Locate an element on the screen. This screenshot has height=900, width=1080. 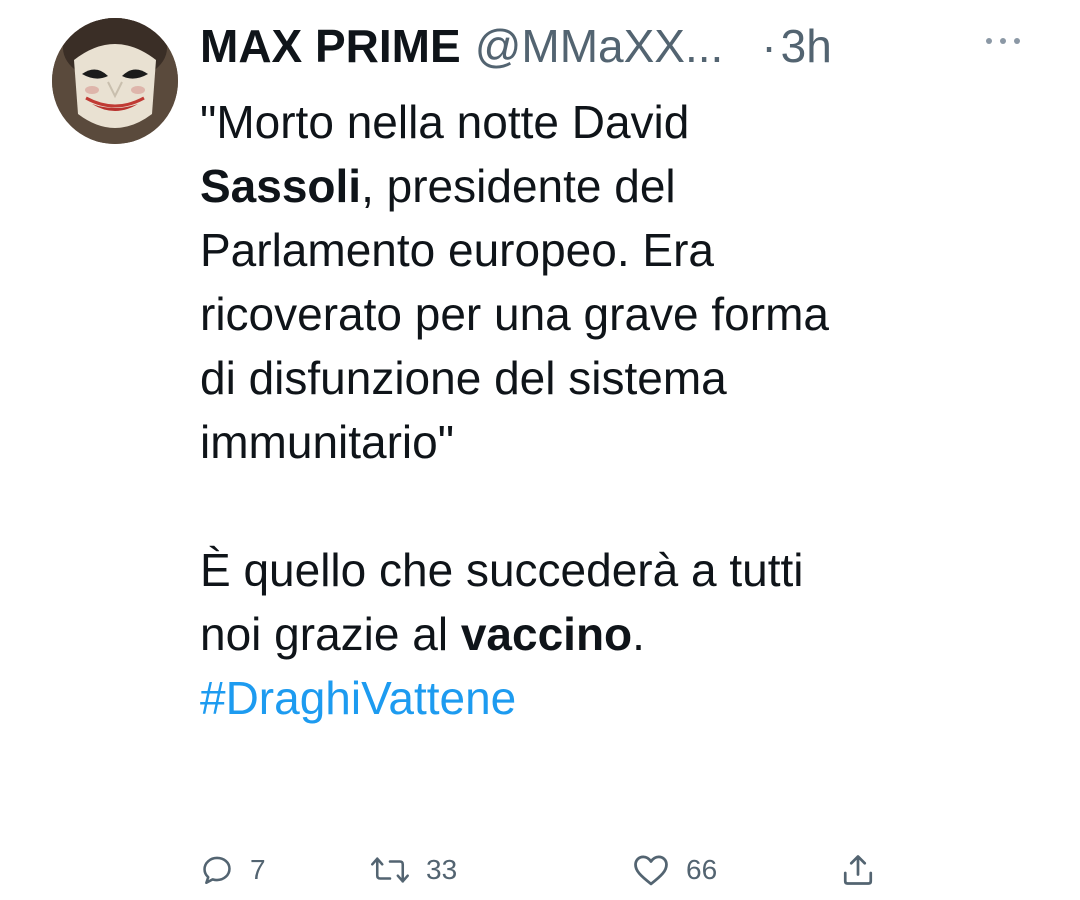
share-button is located at coordinates (858, 870).